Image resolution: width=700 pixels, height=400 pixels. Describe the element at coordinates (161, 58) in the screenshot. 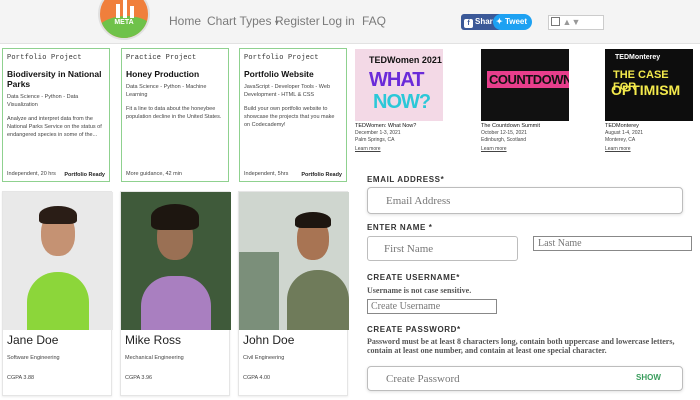

I see `project-kicker: Practice Project` at that location.